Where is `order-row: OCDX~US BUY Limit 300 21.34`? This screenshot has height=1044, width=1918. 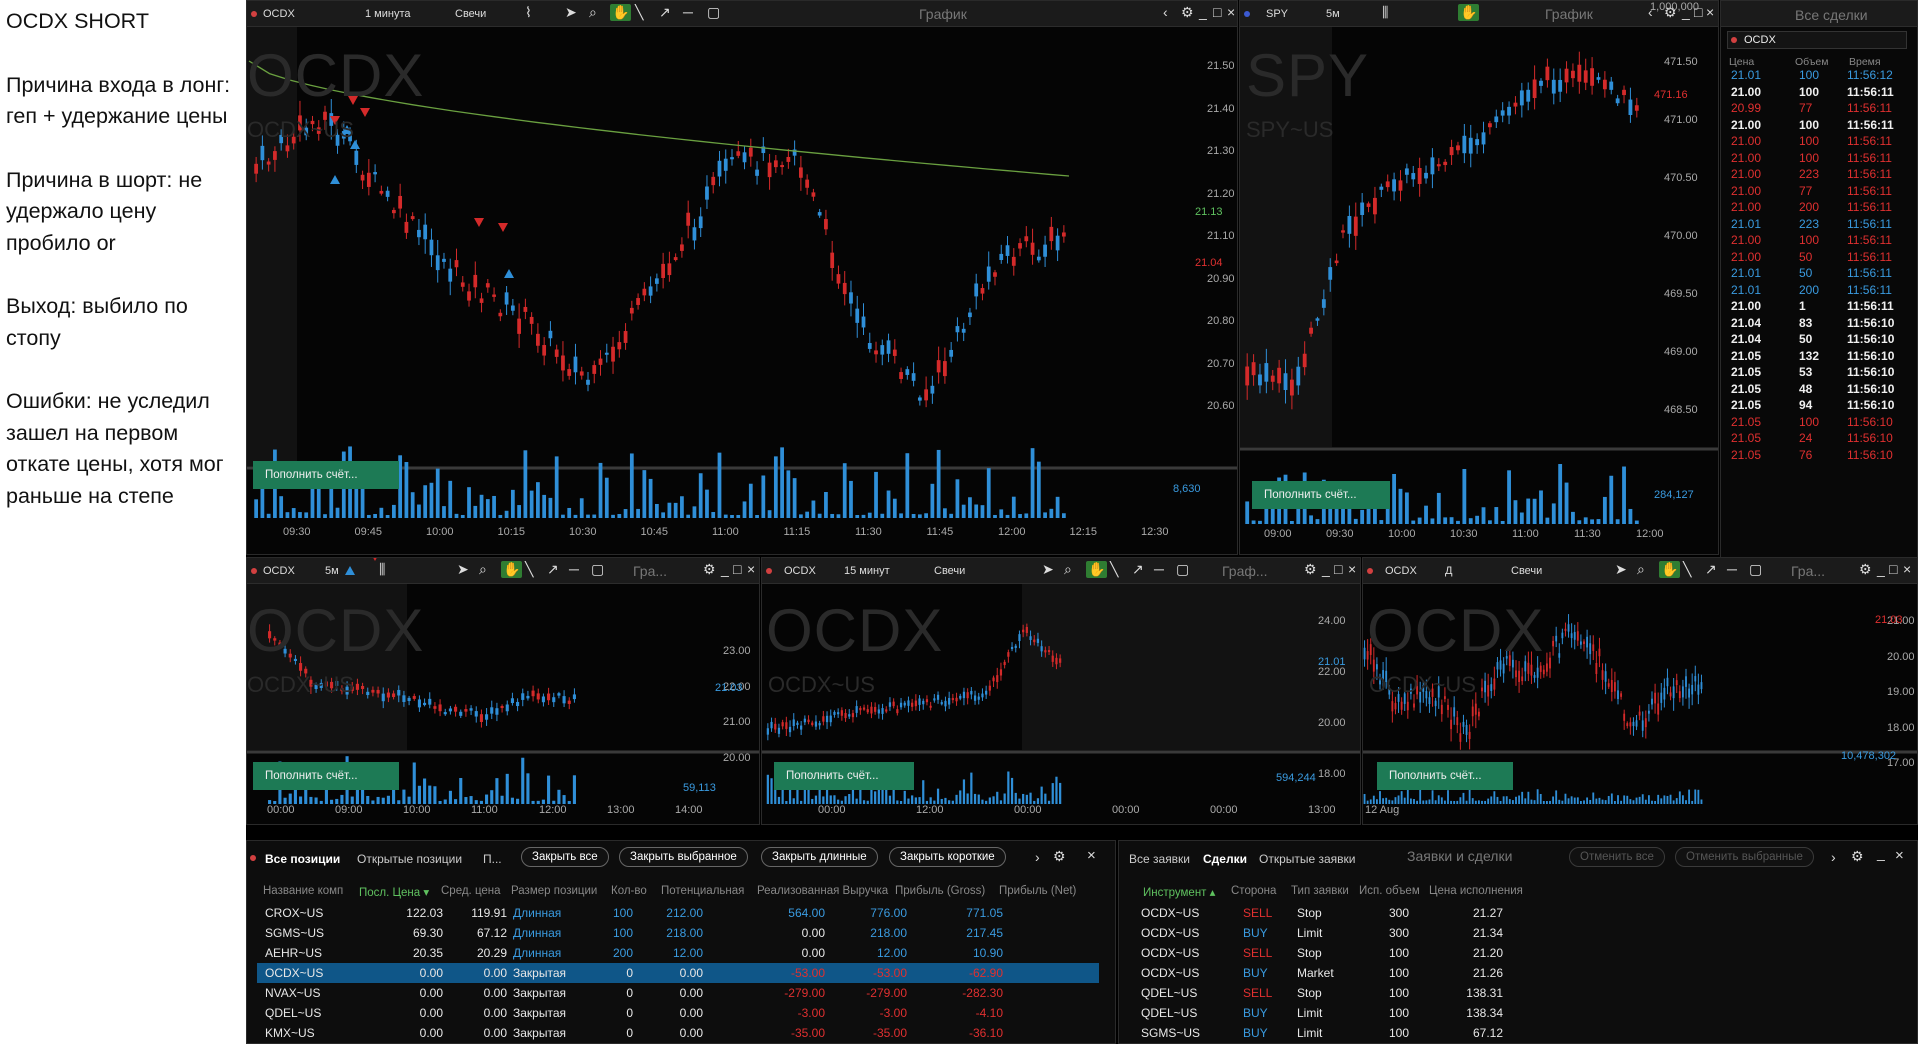 order-row: OCDX~US BUY Limit 300 21.34 is located at coordinates (1518, 933).